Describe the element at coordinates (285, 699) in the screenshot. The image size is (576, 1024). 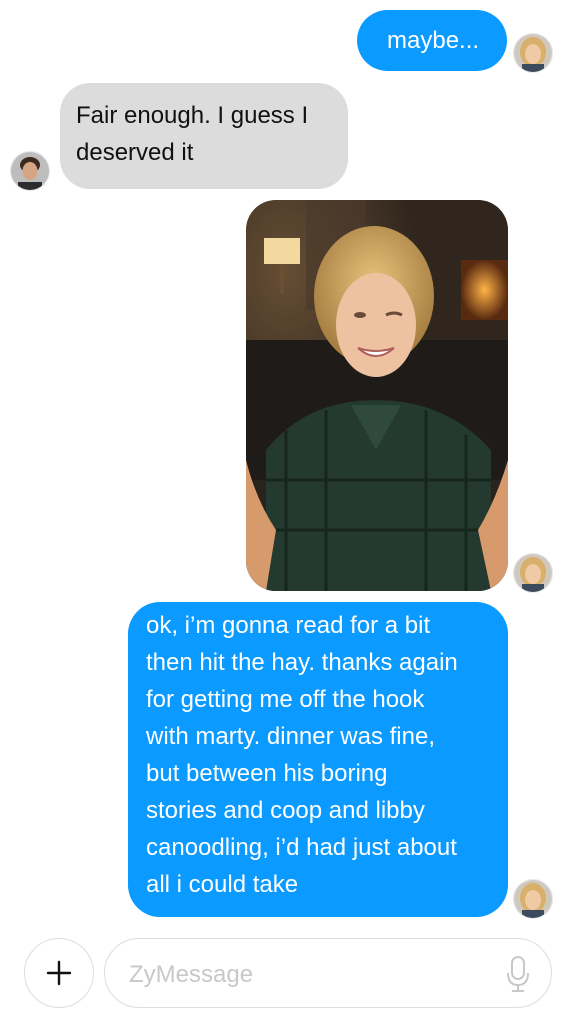
I see `message-text-line: for getting me off the hook` at that location.